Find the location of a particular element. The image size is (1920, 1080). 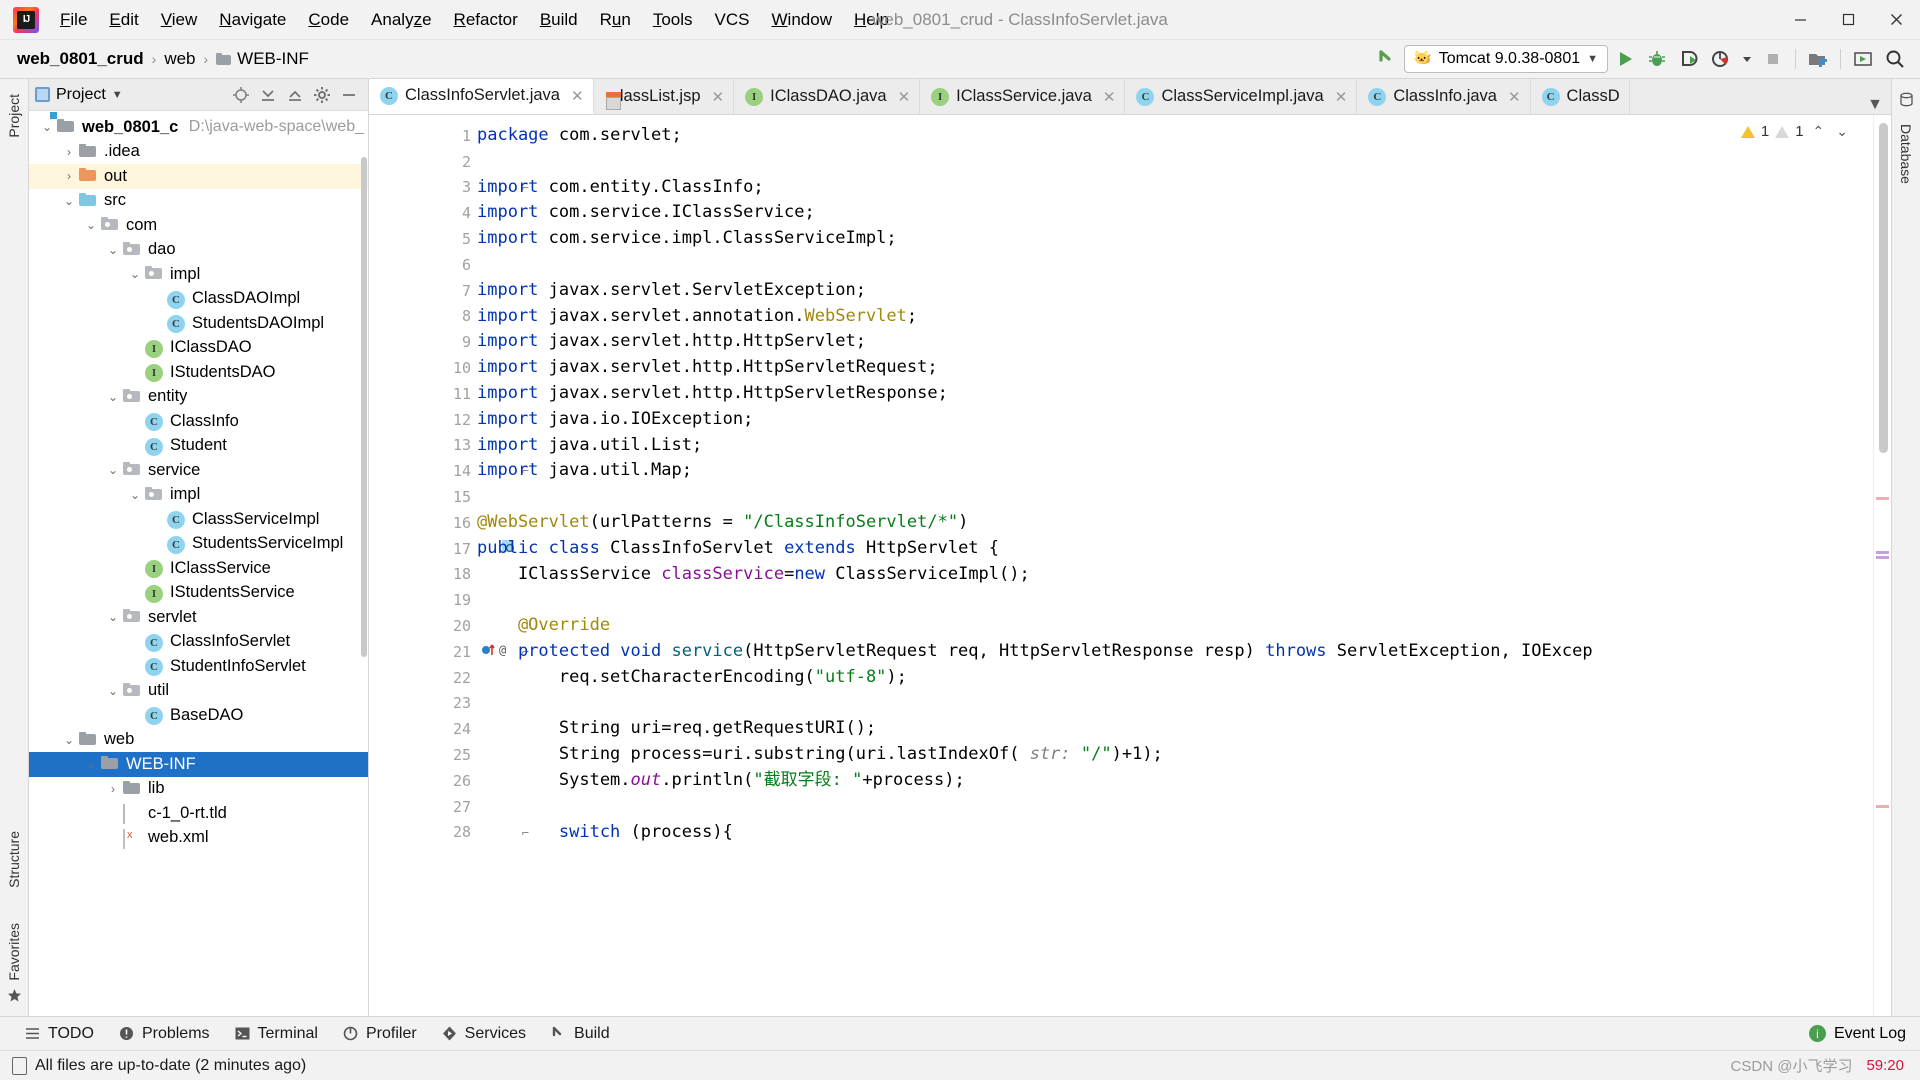

tool-button-terminal: Terminal is located at coordinates (276, 1034).